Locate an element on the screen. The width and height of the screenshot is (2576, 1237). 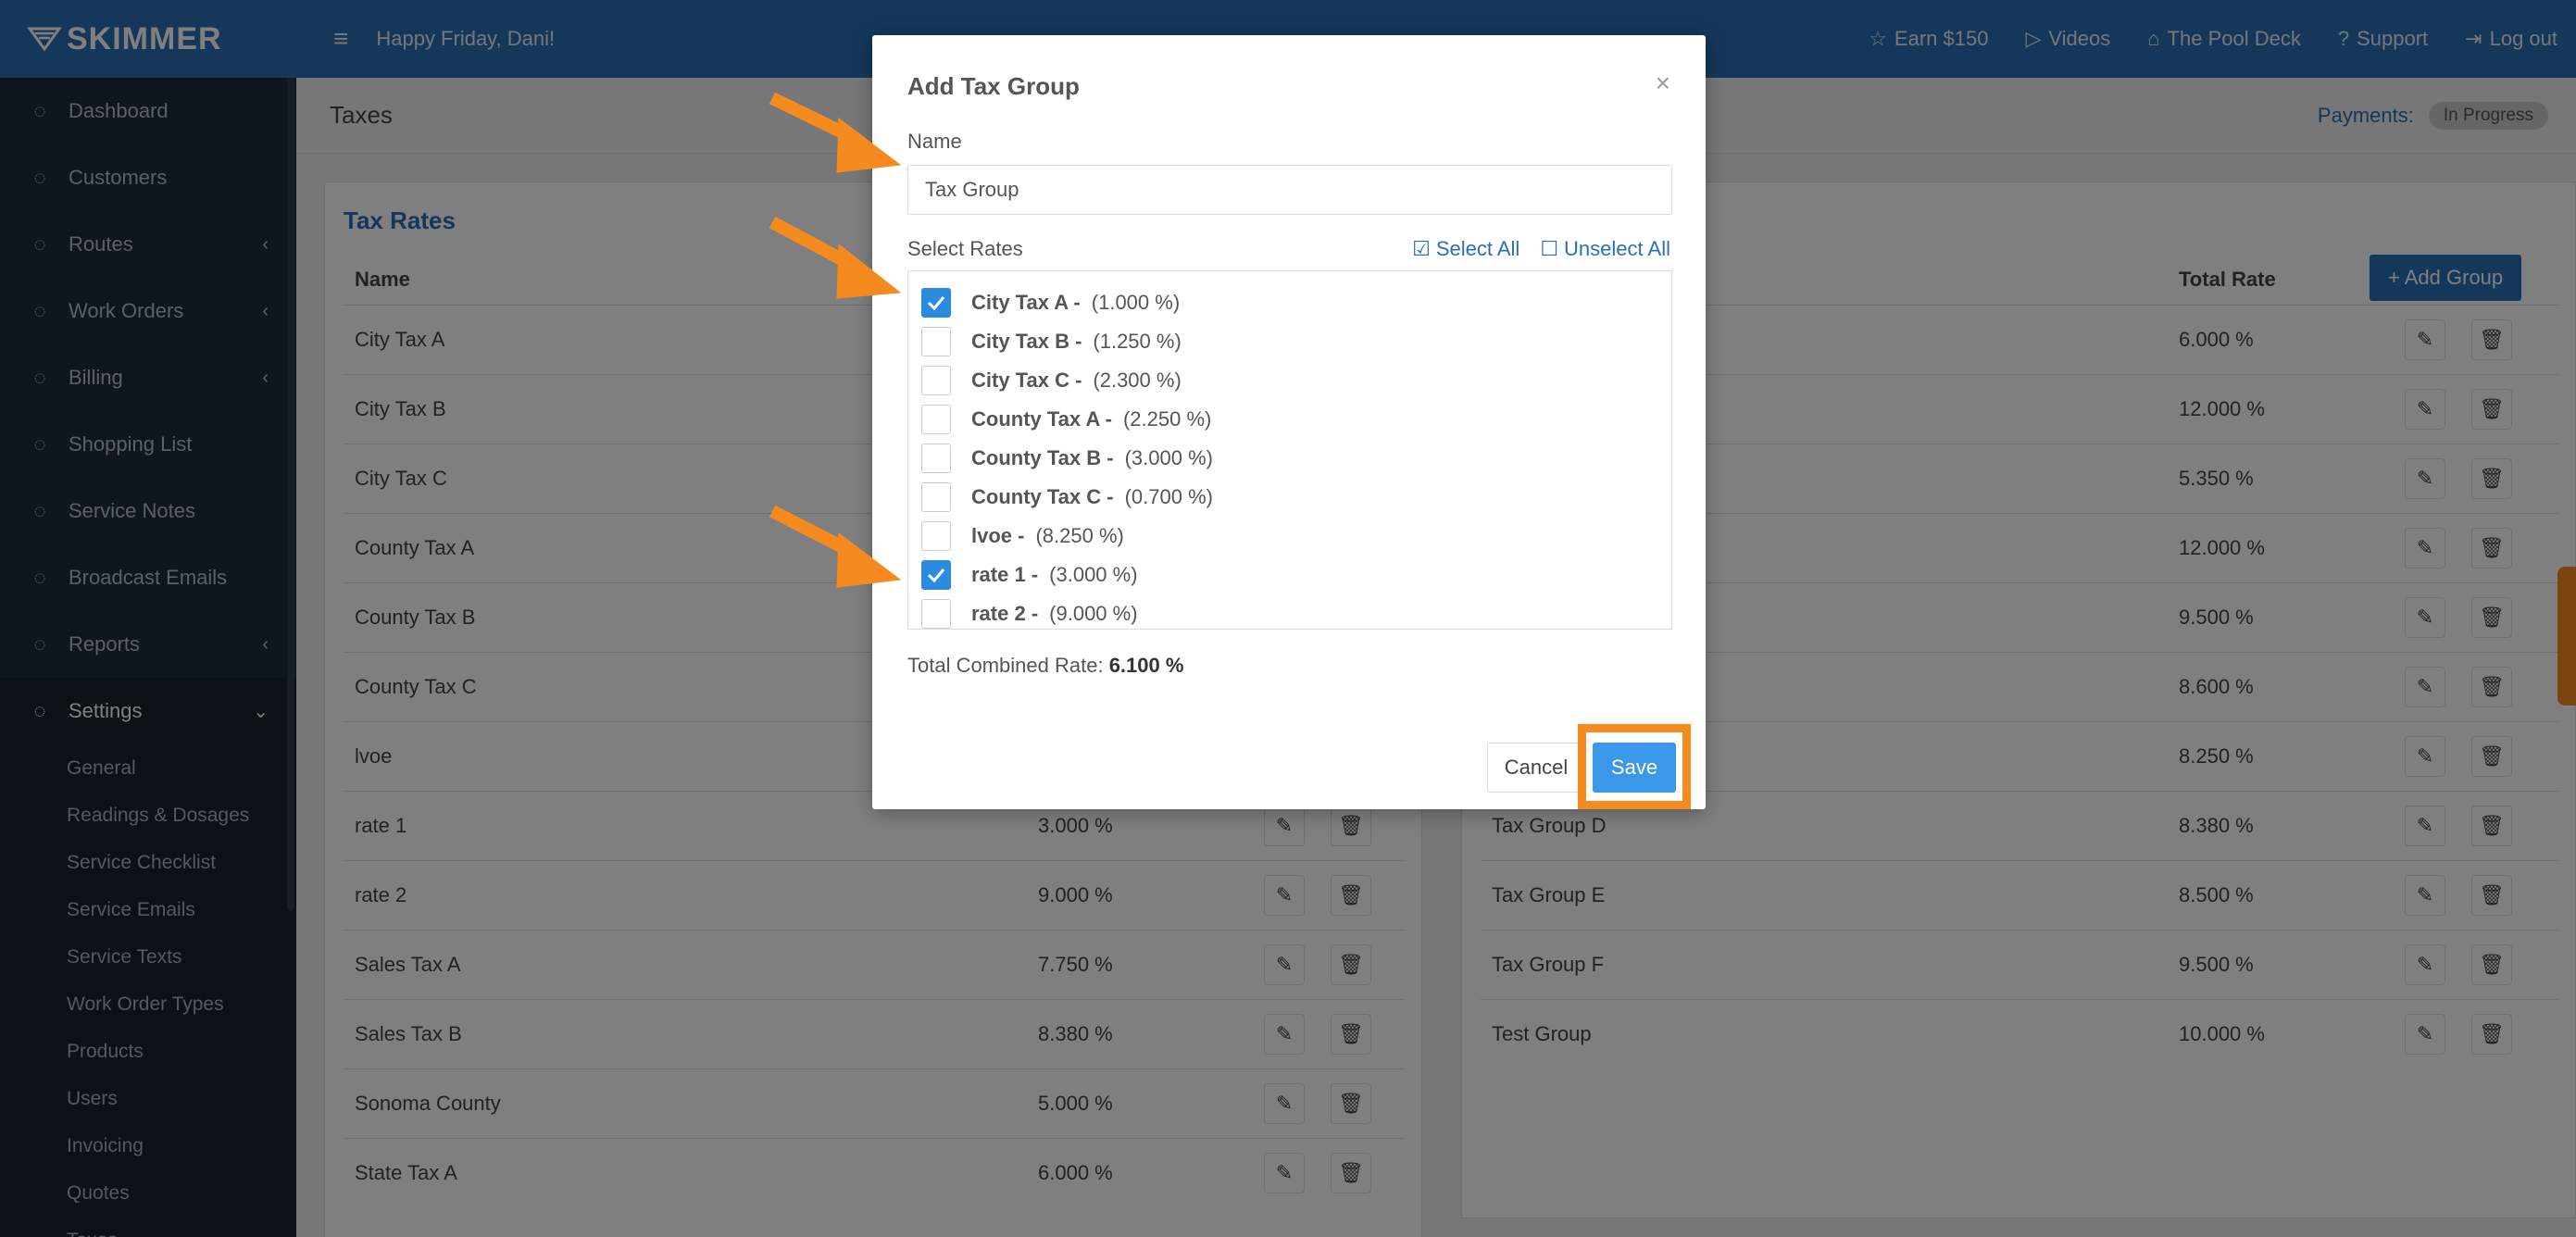
rate-option-percent: (1.000 %) is located at coordinates (1136, 302).